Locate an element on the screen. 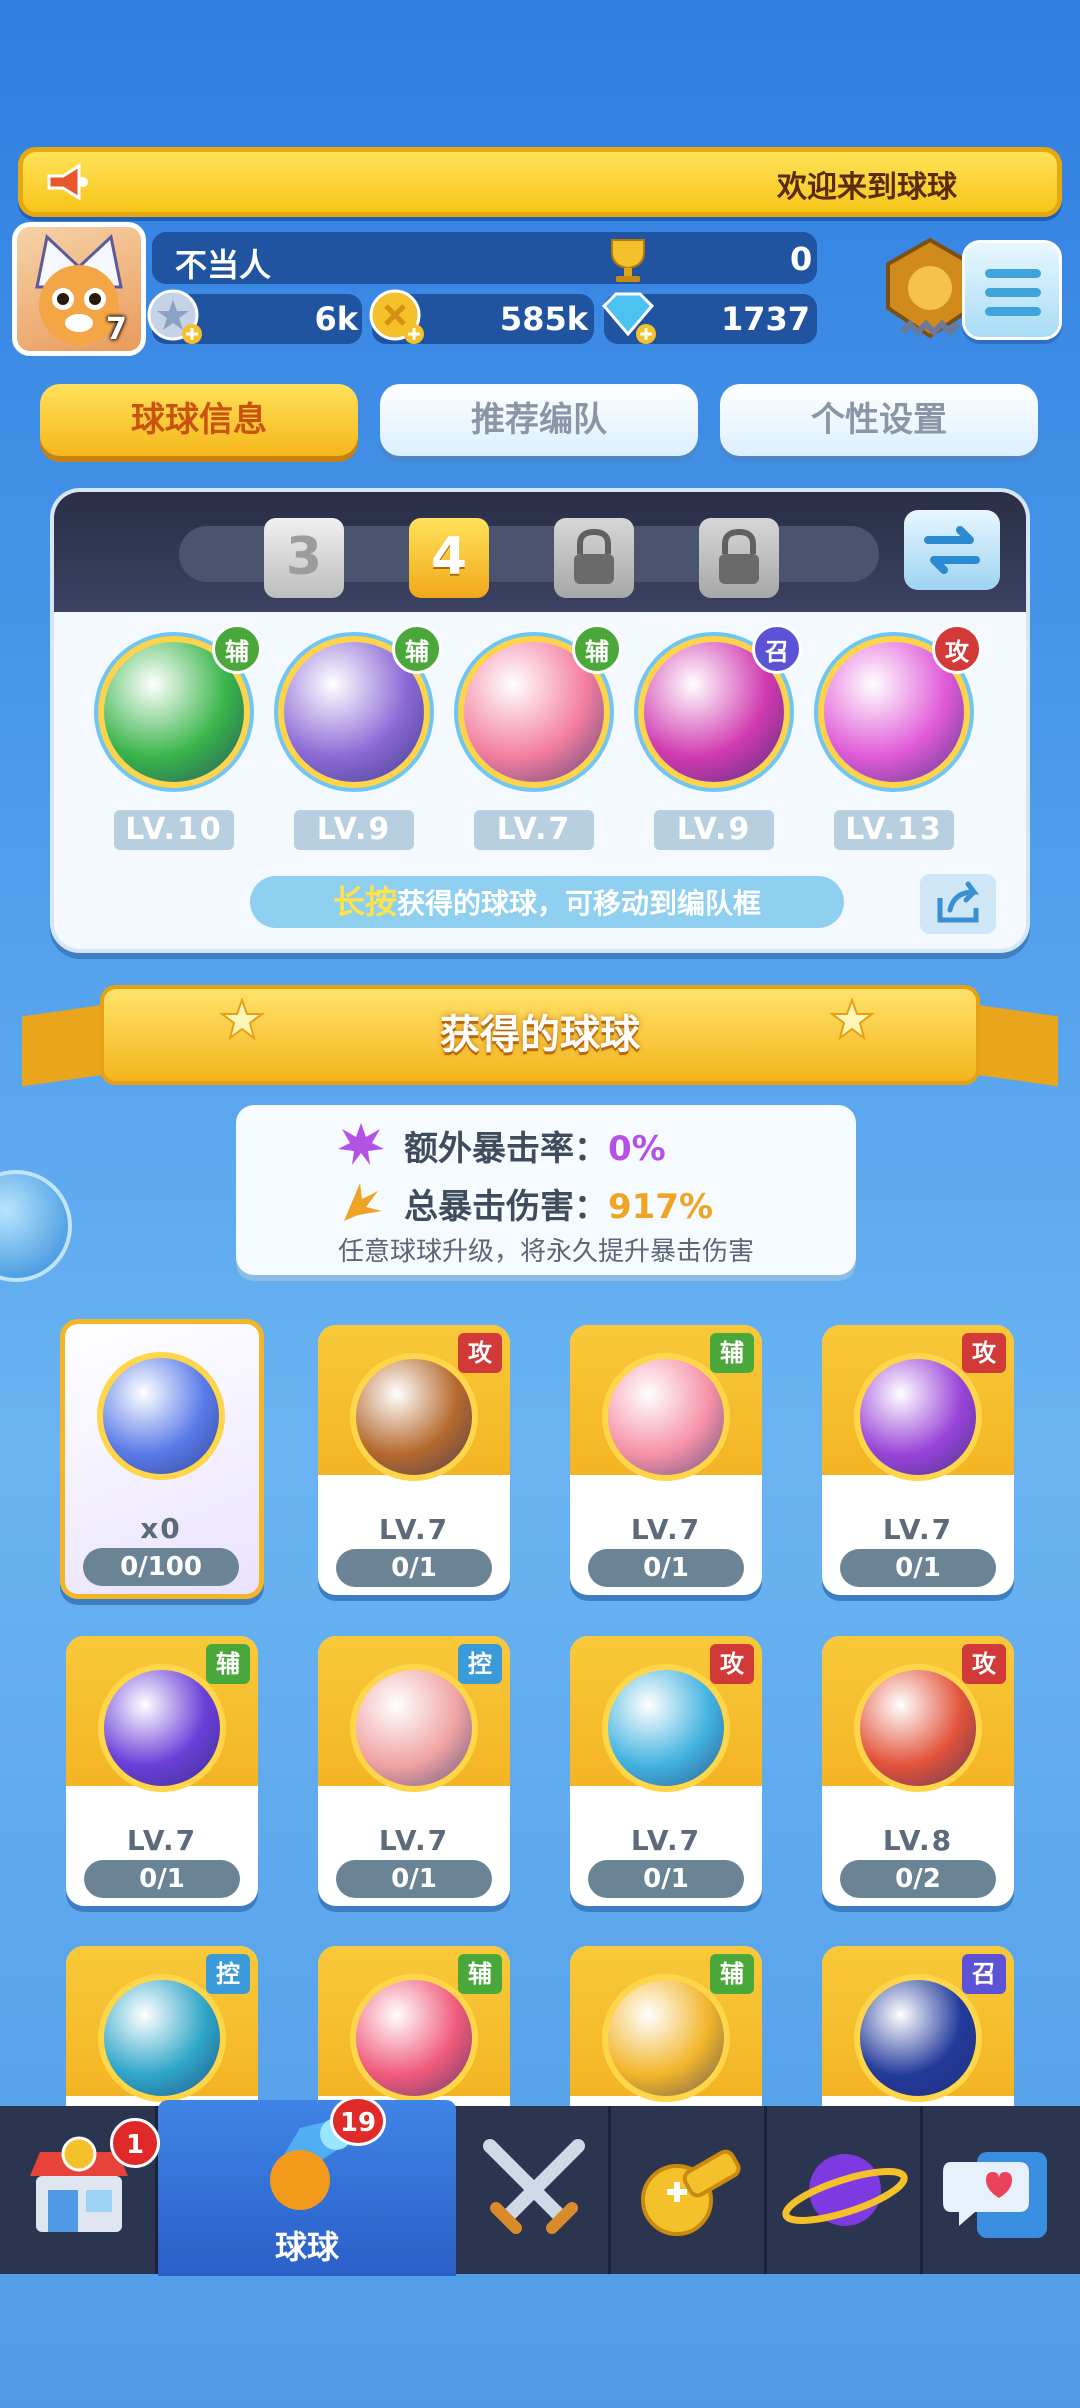 Image resolution: width=1080 pixels, height=2408 pixels. crit-note: 任意球球升级，将永久提升暴击伤害 is located at coordinates (545, 1252).